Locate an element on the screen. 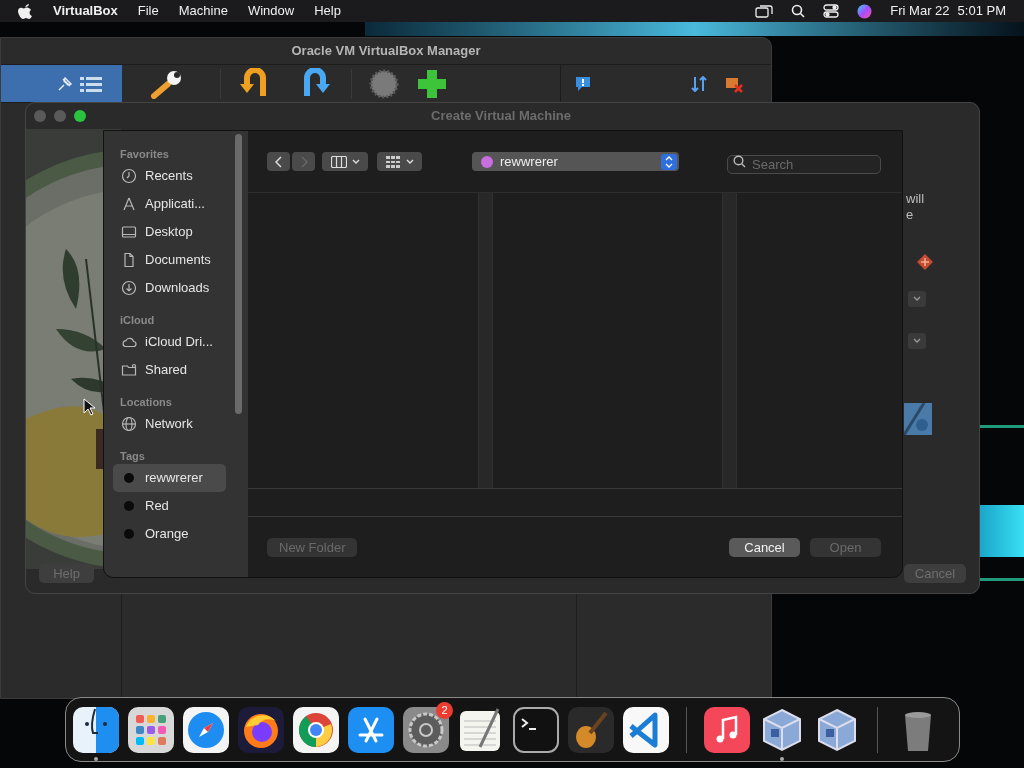  document-icon is located at coordinates (129, 260).